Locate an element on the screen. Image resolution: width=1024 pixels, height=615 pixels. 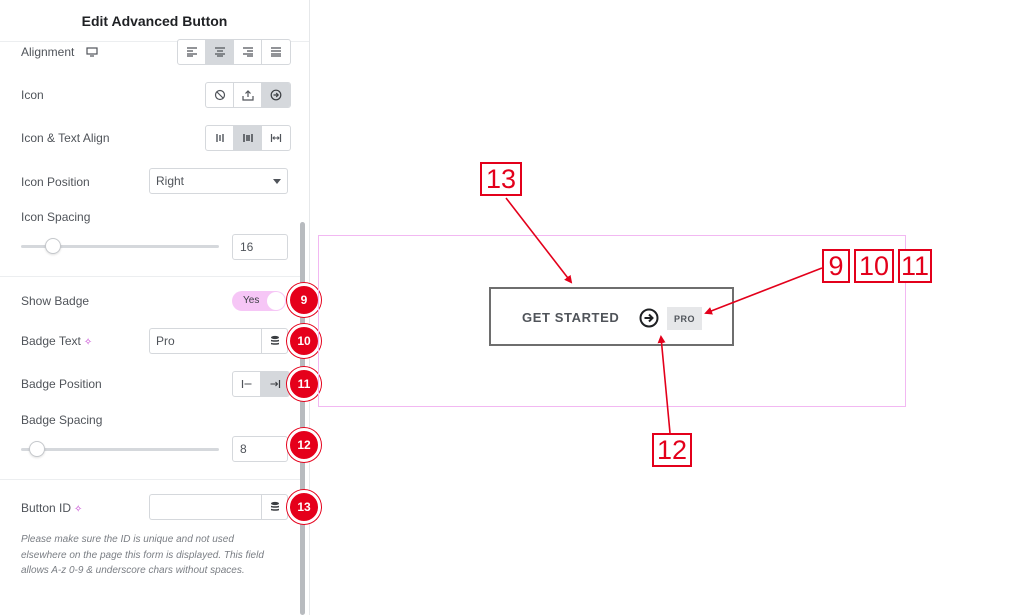
align-spread-icon is located at coordinates (276, 138).